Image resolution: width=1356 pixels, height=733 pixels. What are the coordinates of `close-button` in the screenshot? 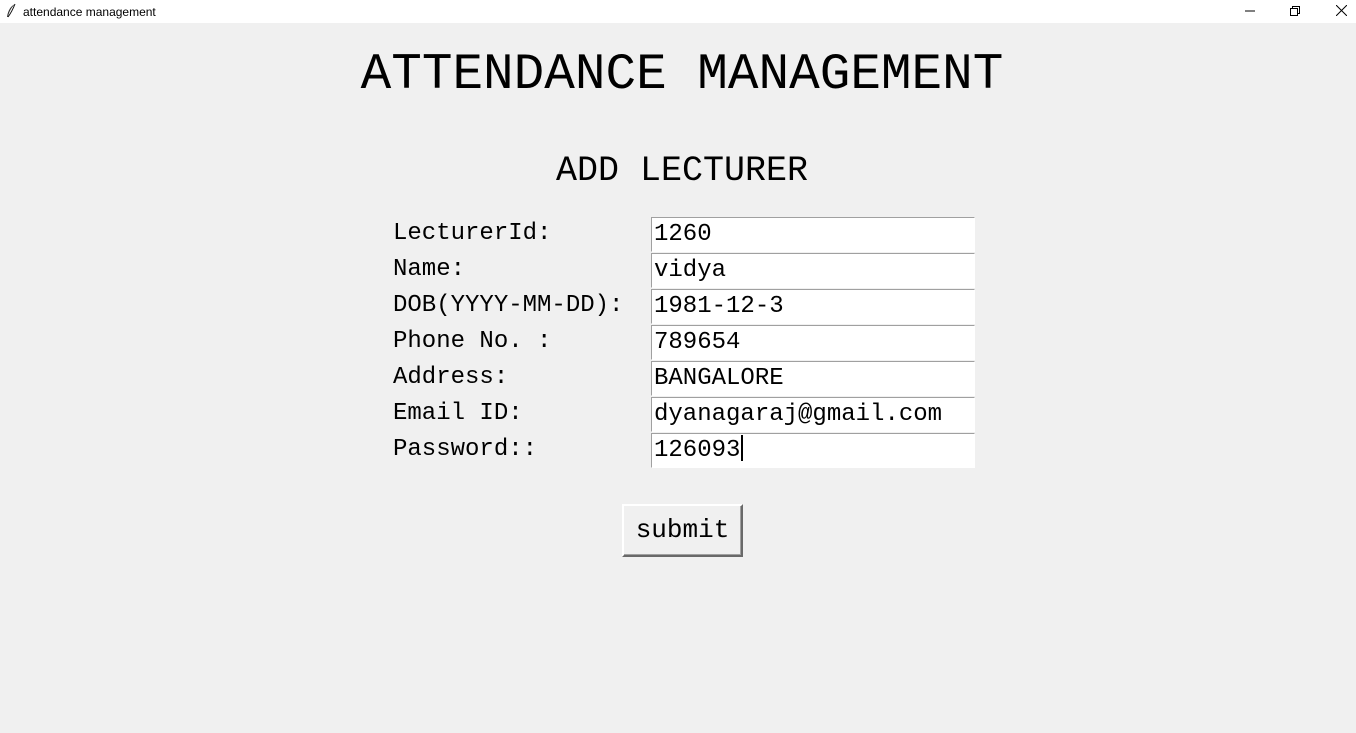 It's located at (1337, 11).